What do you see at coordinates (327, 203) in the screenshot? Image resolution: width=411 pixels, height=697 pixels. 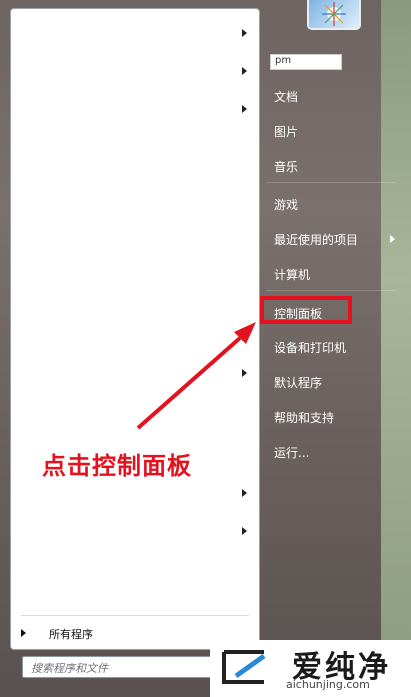 I see `menu-item-games: 游戏` at bounding box center [327, 203].